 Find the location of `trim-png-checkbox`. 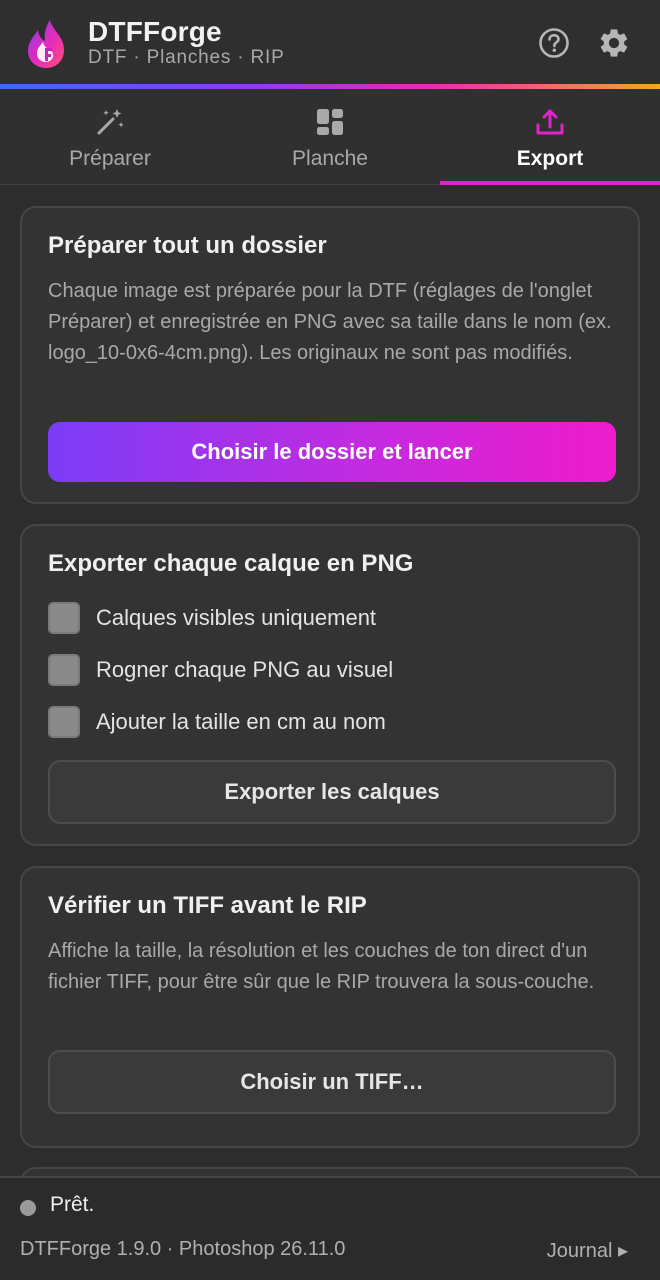

trim-png-checkbox is located at coordinates (64, 670).